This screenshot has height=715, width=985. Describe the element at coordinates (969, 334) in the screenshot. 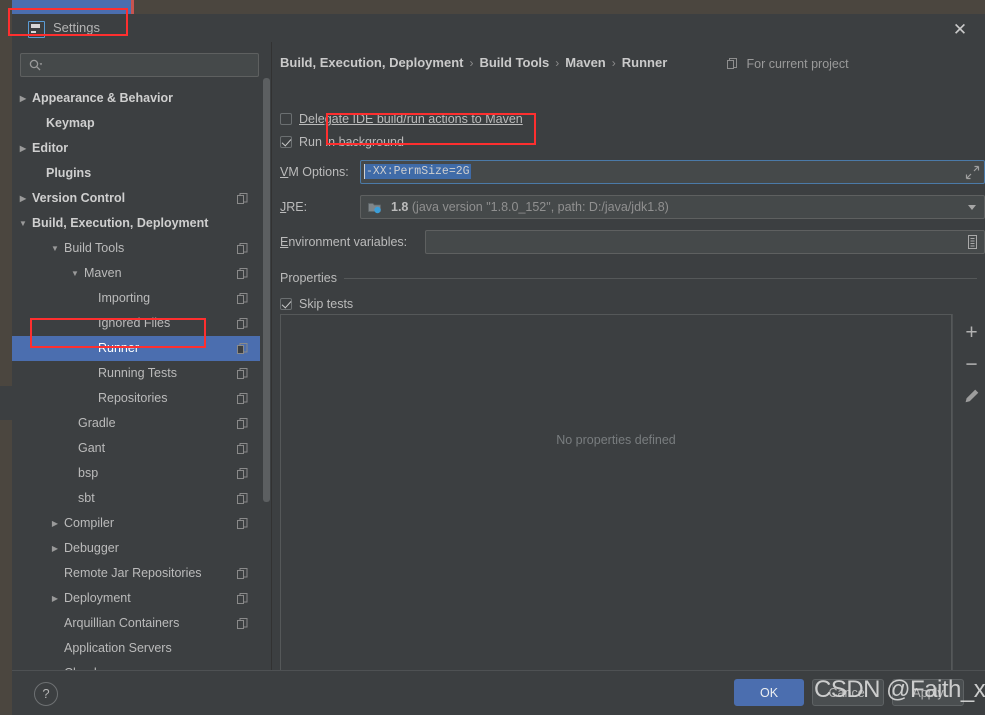

I see `add-property-button: +` at that location.